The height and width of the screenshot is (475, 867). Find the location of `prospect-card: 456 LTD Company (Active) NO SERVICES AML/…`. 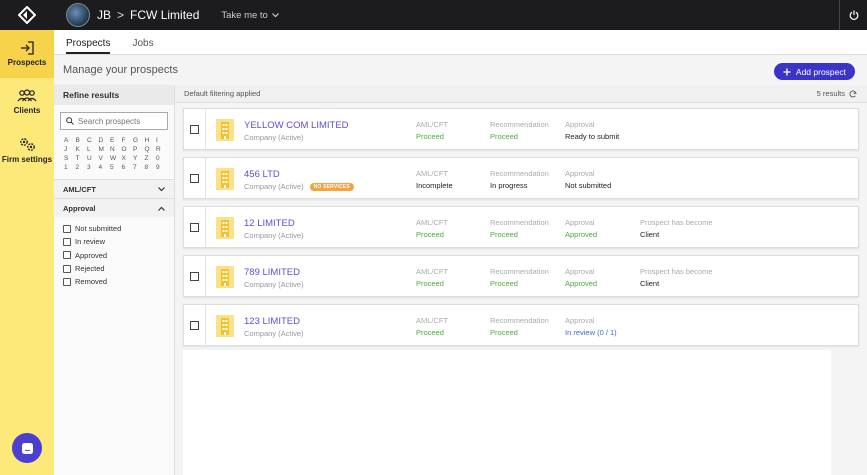

prospect-card: 456 LTD Company (Active) NO SERVICES AML/… is located at coordinates (521, 178).